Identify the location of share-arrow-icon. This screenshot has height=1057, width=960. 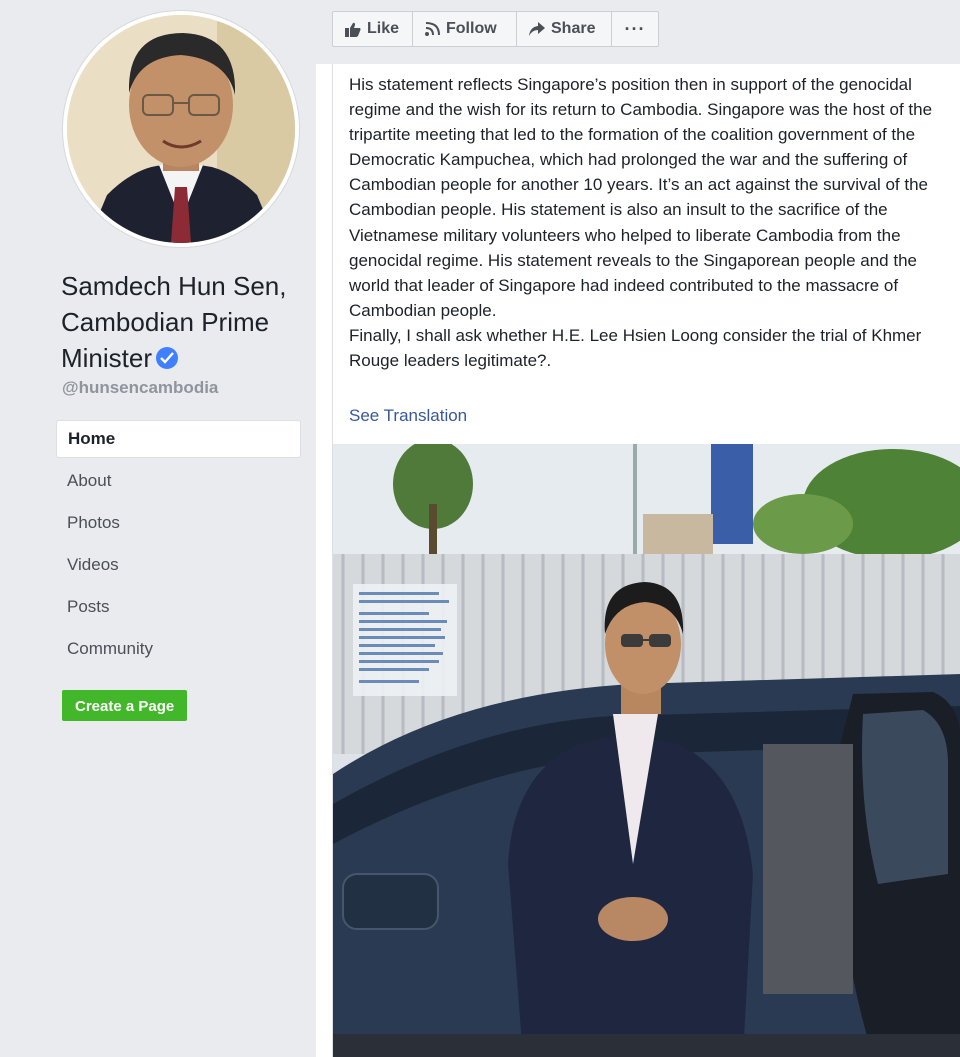
(537, 29).